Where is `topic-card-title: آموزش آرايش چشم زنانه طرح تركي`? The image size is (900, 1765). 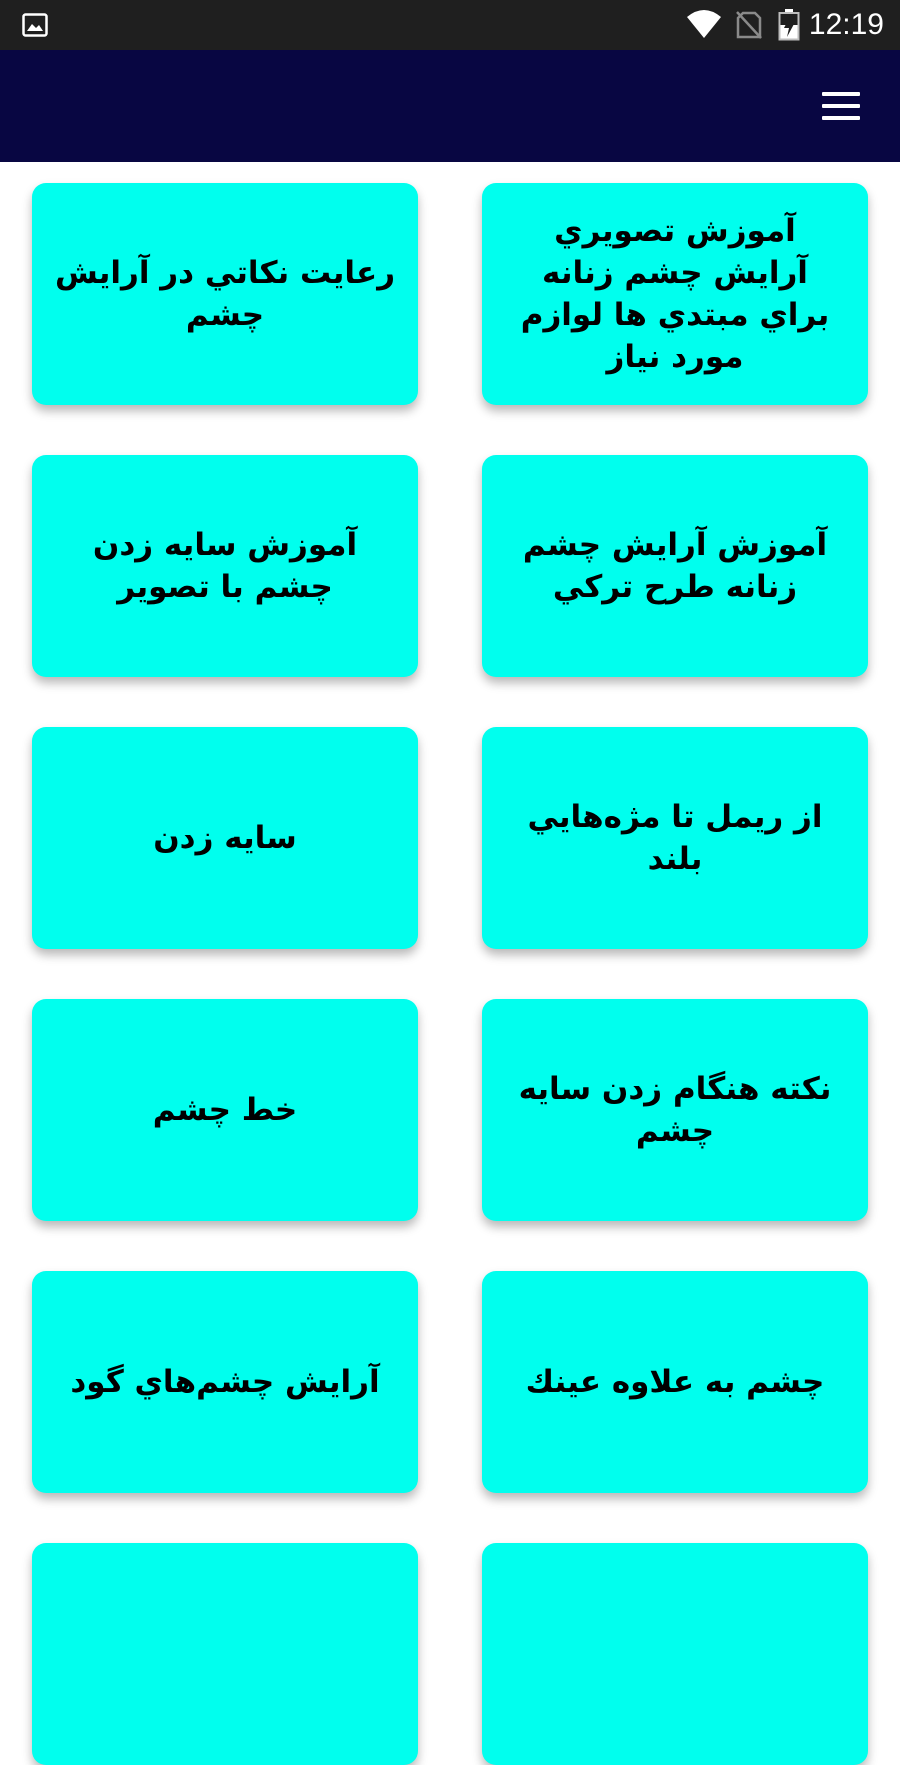
topic-card-title: آموزش آرايش چشم زنانه طرح تركي is located at coordinates (675, 566).